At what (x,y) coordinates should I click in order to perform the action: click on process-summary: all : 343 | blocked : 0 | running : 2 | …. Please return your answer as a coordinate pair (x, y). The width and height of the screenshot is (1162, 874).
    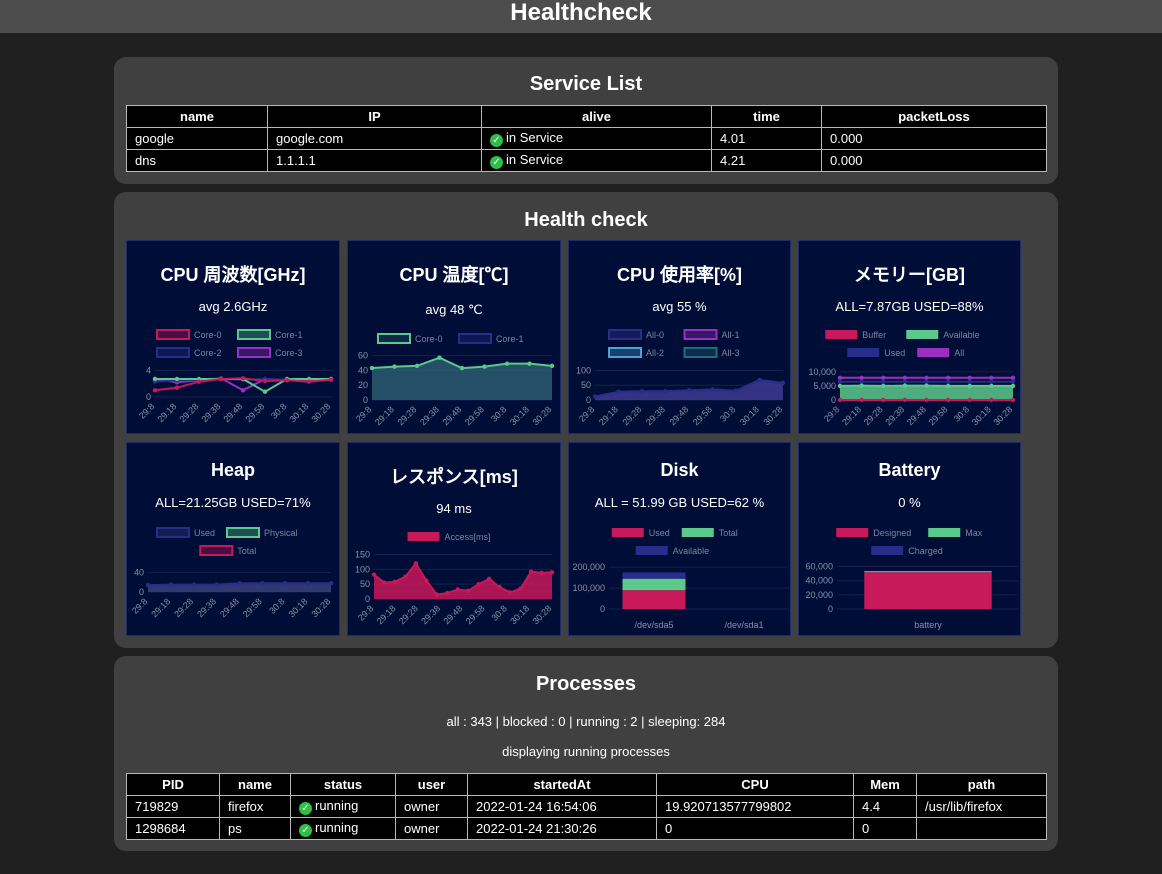
    Looking at the image, I should click on (586, 721).